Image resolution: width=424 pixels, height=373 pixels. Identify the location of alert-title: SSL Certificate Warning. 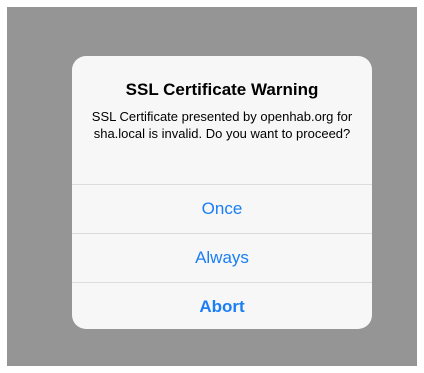
(222, 89).